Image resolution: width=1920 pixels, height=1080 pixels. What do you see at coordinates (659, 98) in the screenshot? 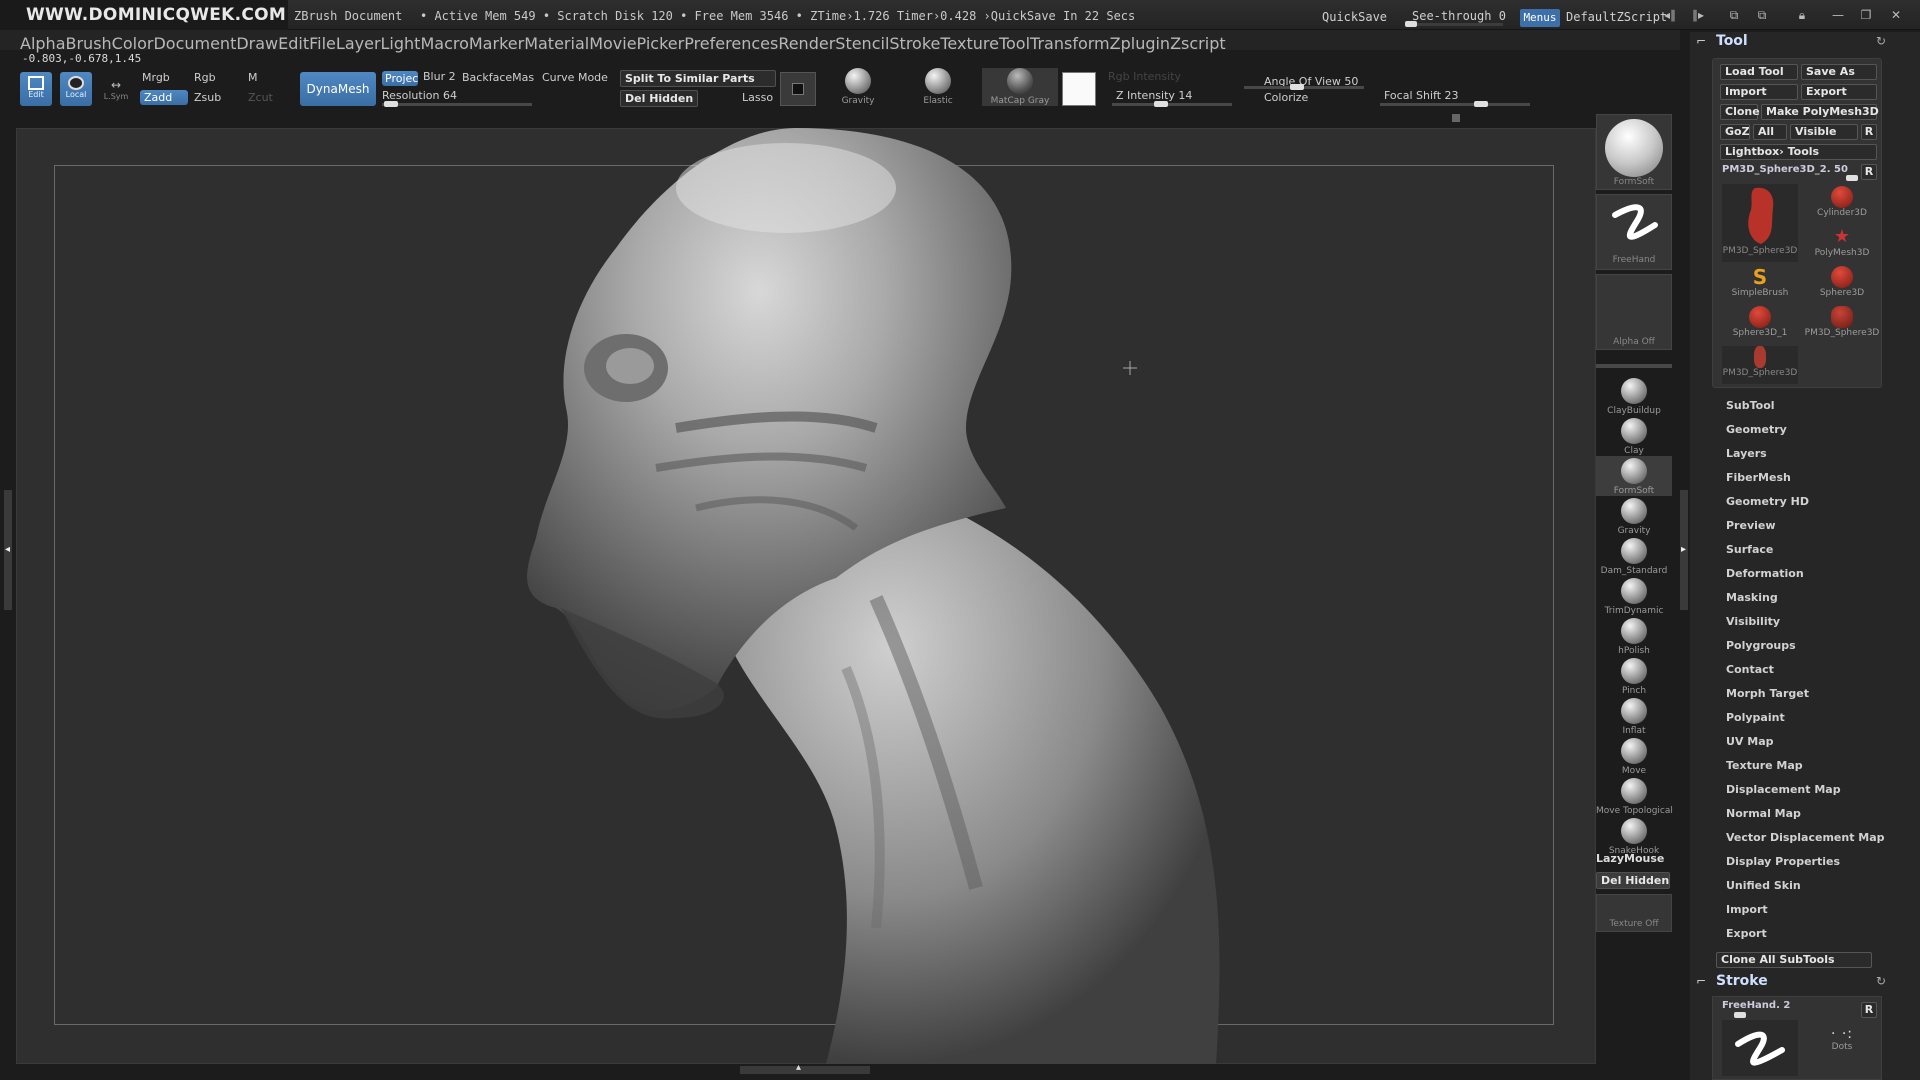
I see `del-hidden-button: Del Hidden` at bounding box center [659, 98].